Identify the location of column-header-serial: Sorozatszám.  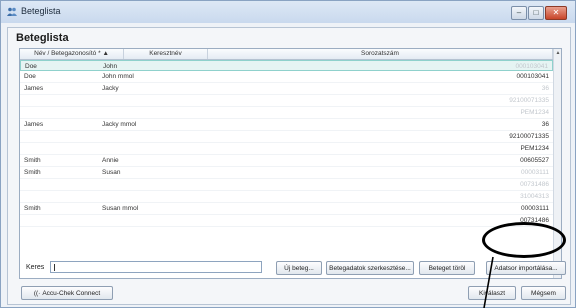
(380, 54).